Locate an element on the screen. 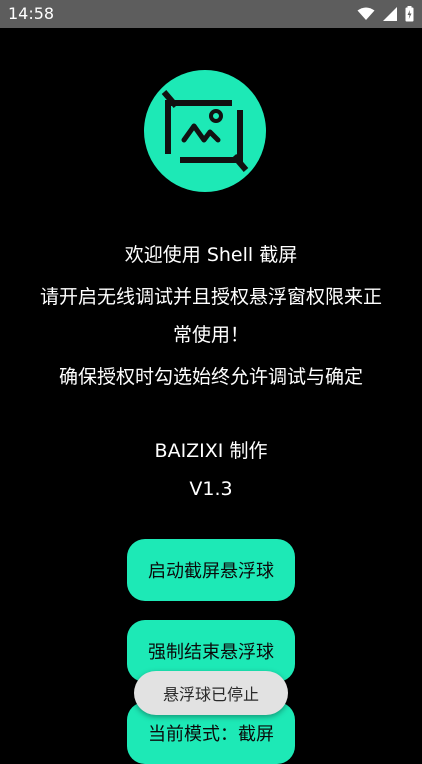 This screenshot has width=422, height=764. status-bar: 14:58 is located at coordinates (211, 14).